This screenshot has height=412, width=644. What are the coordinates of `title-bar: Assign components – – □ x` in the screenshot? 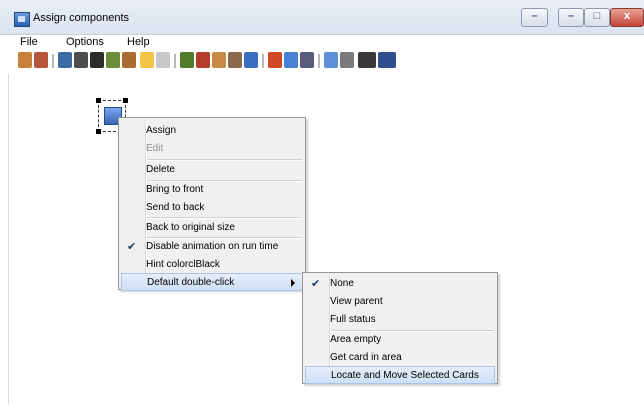 It's located at (322, 17).